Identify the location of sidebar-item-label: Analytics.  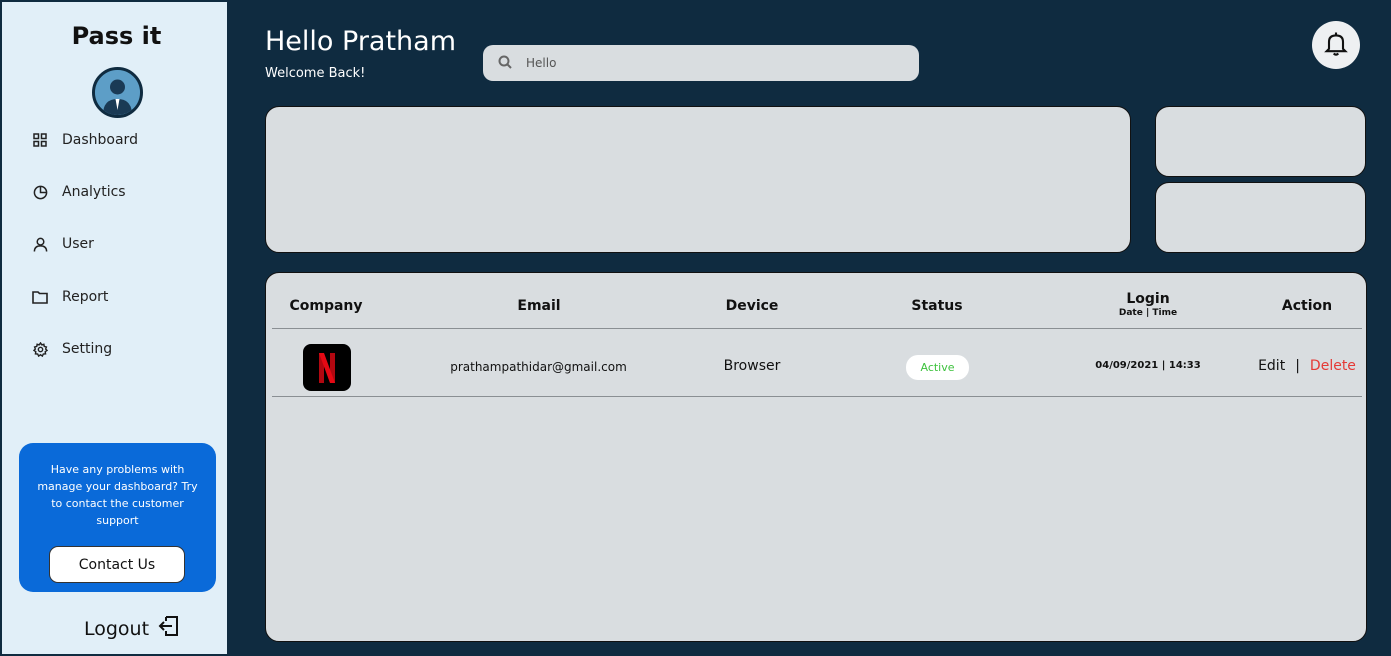
(94, 192).